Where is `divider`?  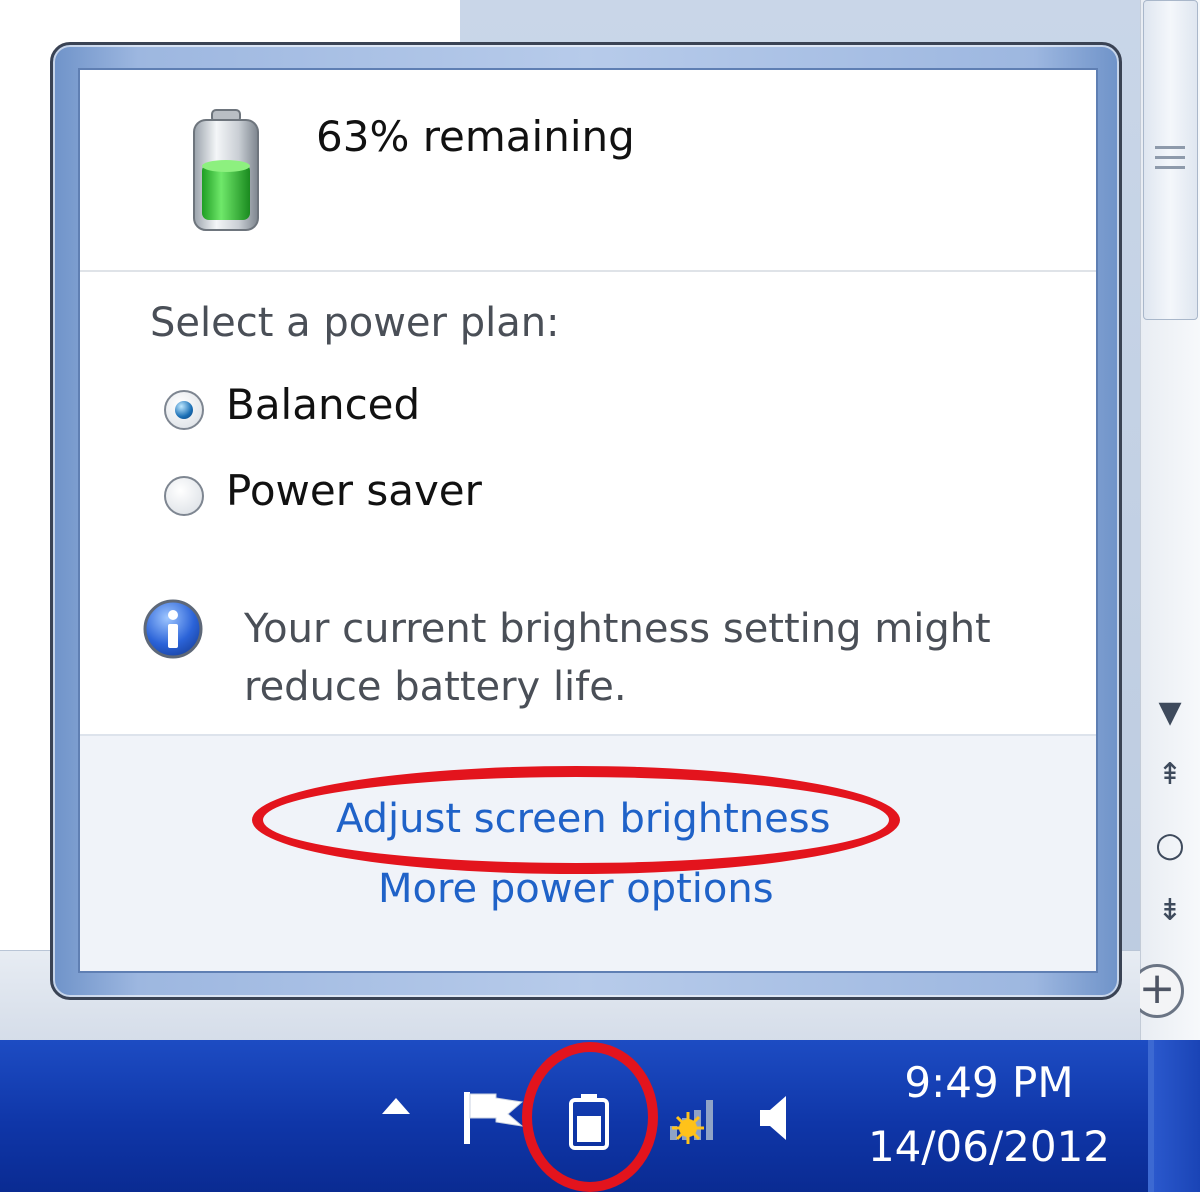 divider is located at coordinates (588, 271).